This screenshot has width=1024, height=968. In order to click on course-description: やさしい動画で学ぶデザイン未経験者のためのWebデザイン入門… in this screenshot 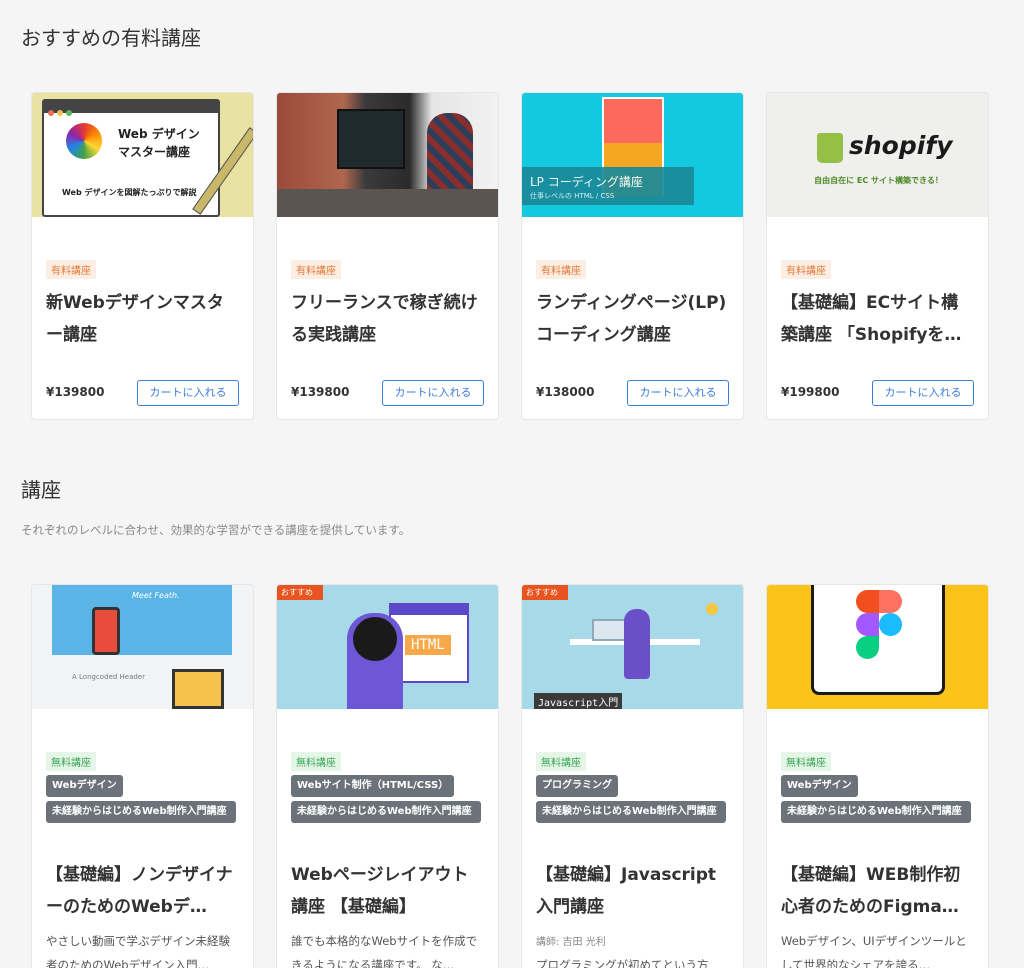, I will do `click(138, 951)`.